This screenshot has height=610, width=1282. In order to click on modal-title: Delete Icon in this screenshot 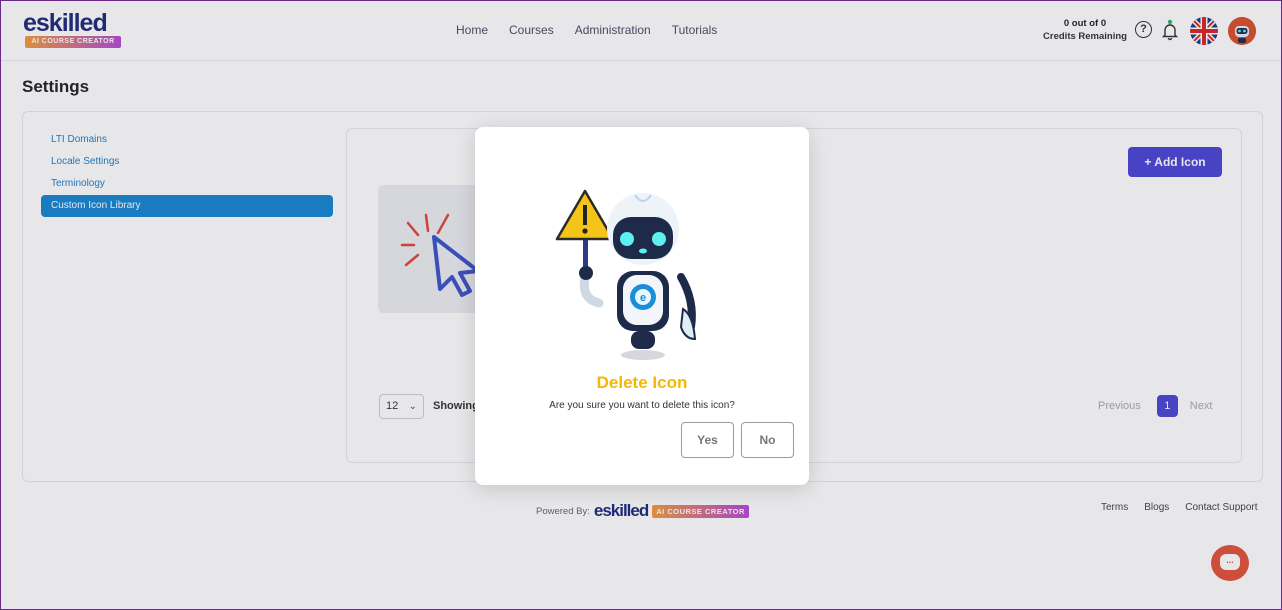, I will do `click(642, 382)`.